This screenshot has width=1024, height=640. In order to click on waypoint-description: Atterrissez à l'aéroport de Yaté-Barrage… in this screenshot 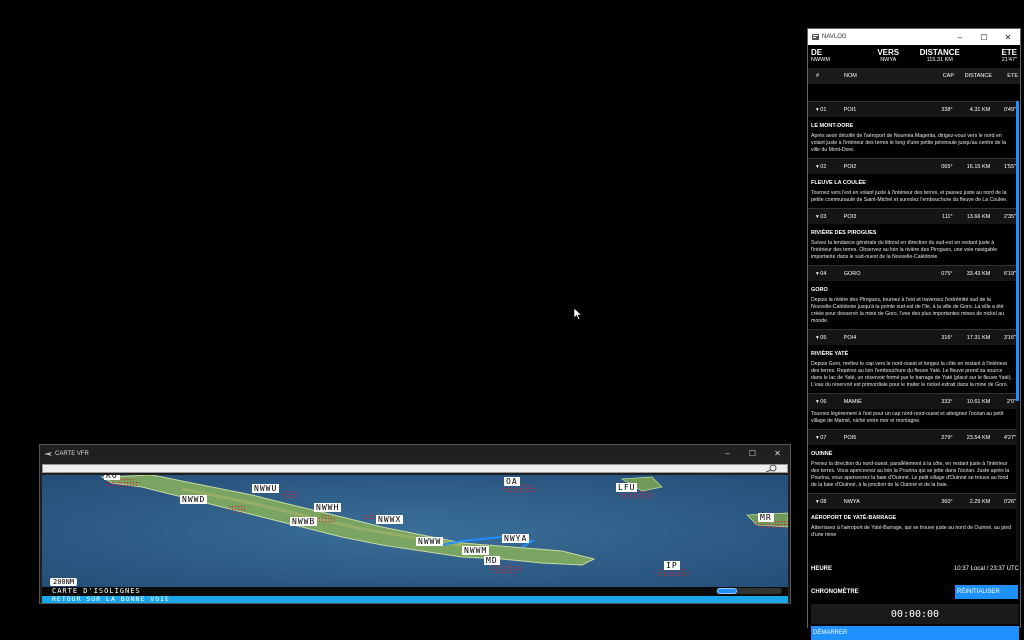, I will do `click(911, 531)`.